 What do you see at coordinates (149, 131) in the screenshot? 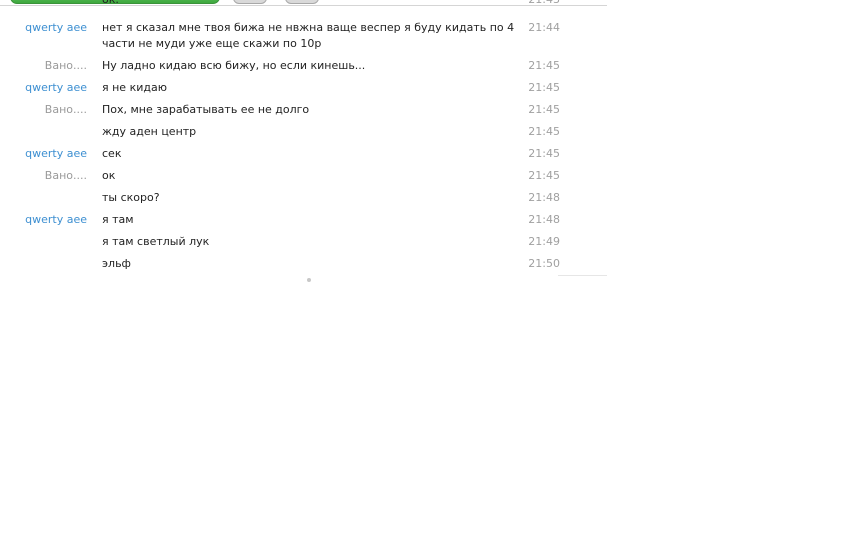
I see `message-text: жду аден центр` at bounding box center [149, 131].